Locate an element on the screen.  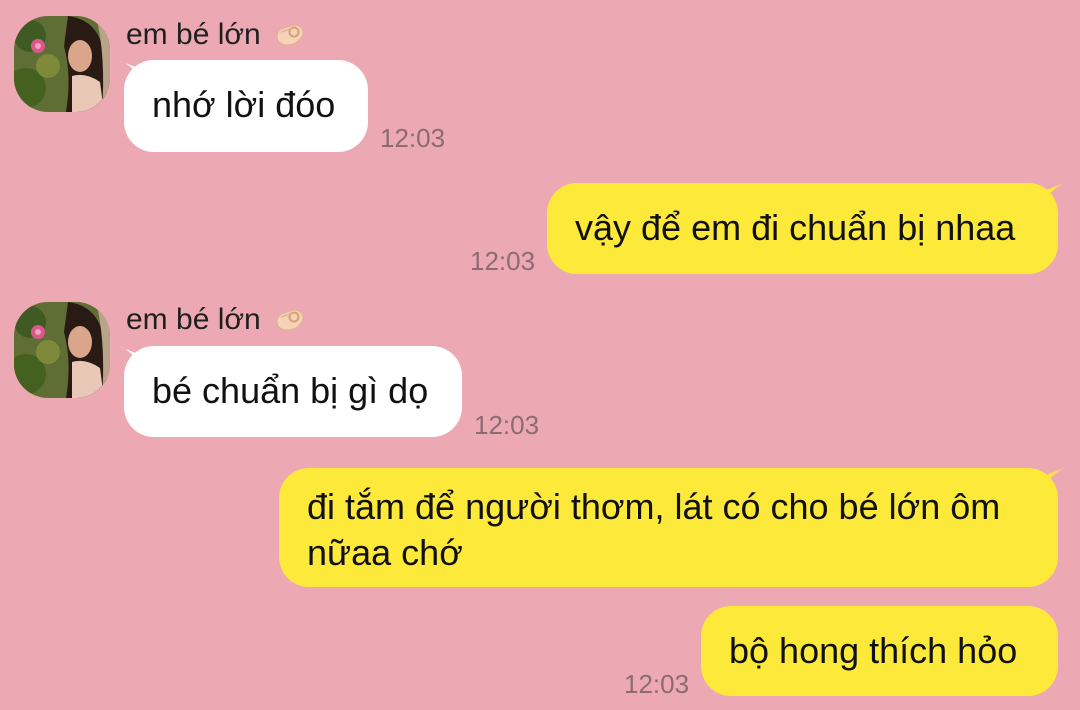
message-text: bé chuẩn bị gì dọ is located at coordinates (290, 390).